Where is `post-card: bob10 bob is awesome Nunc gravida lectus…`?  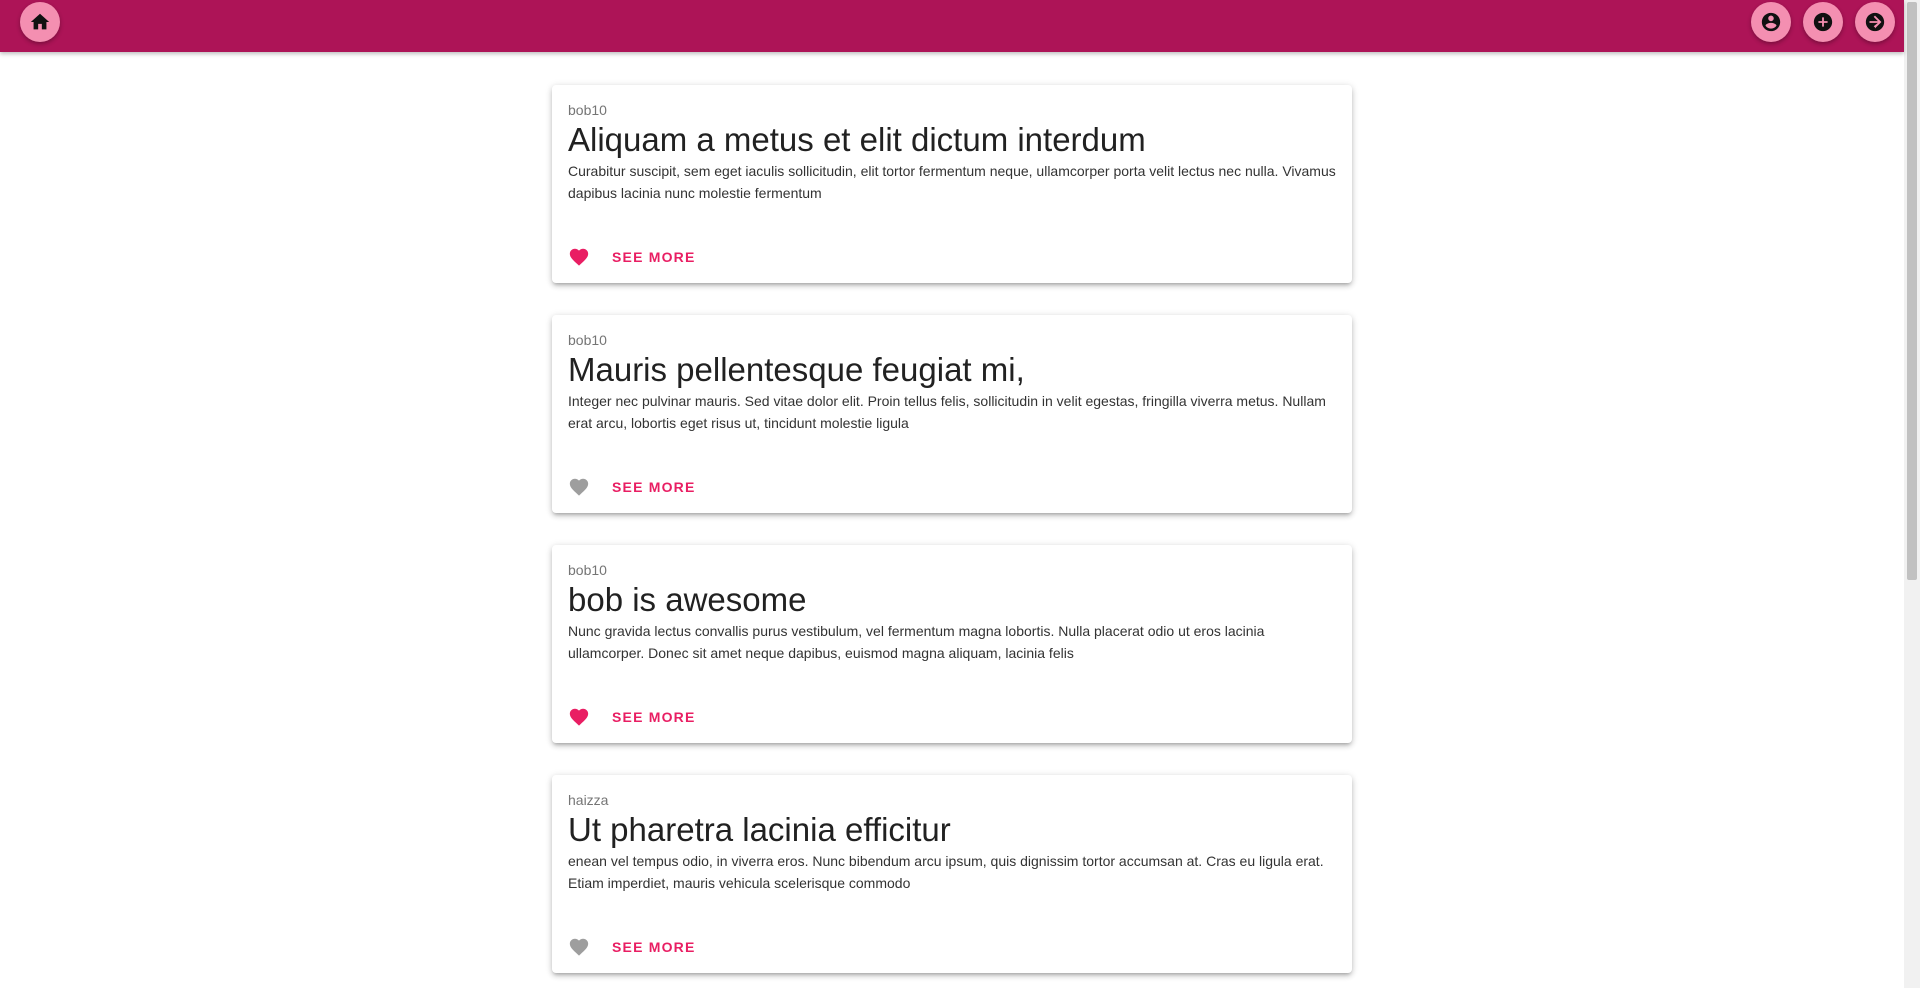 post-card: bob10 bob is awesome Nunc gravida lectus… is located at coordinates (952, 644).